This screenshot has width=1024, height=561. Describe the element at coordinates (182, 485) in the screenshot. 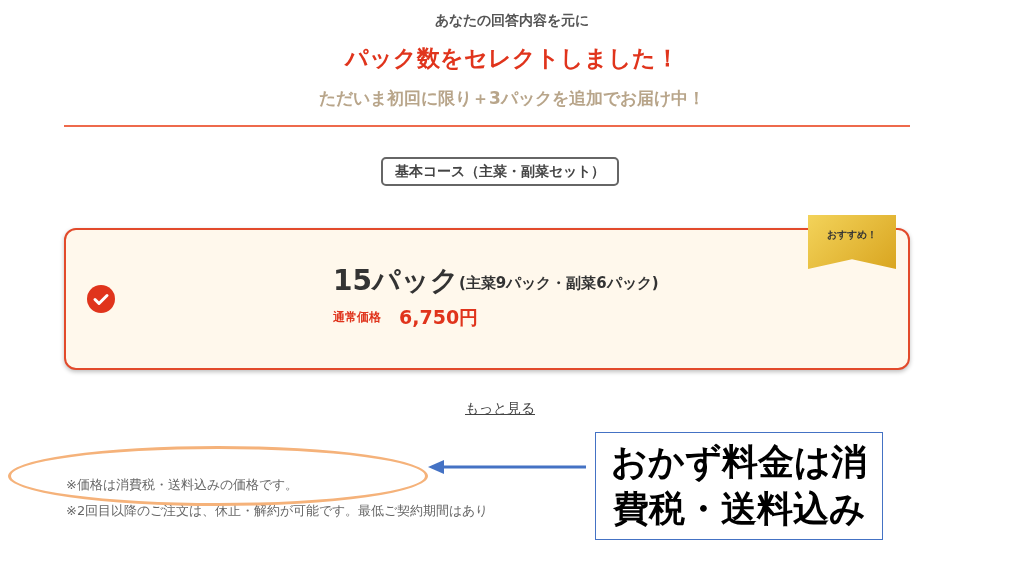

I see `note-text: ※価格は消費税・送料込みの価格です。` at that location.